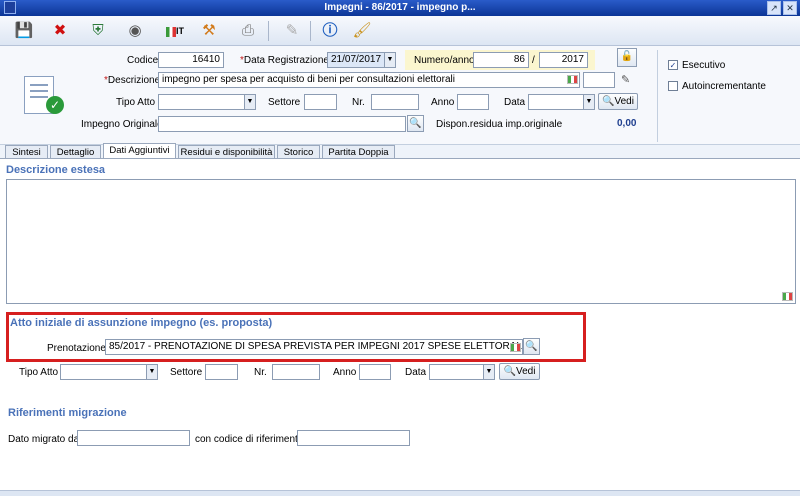 This screenshot has width=800, height=496. What do you see at coordinates (704, 65) in the screenshot?
I see `esecutivo-label: Esecutivo` at bounding box center [704, 65].